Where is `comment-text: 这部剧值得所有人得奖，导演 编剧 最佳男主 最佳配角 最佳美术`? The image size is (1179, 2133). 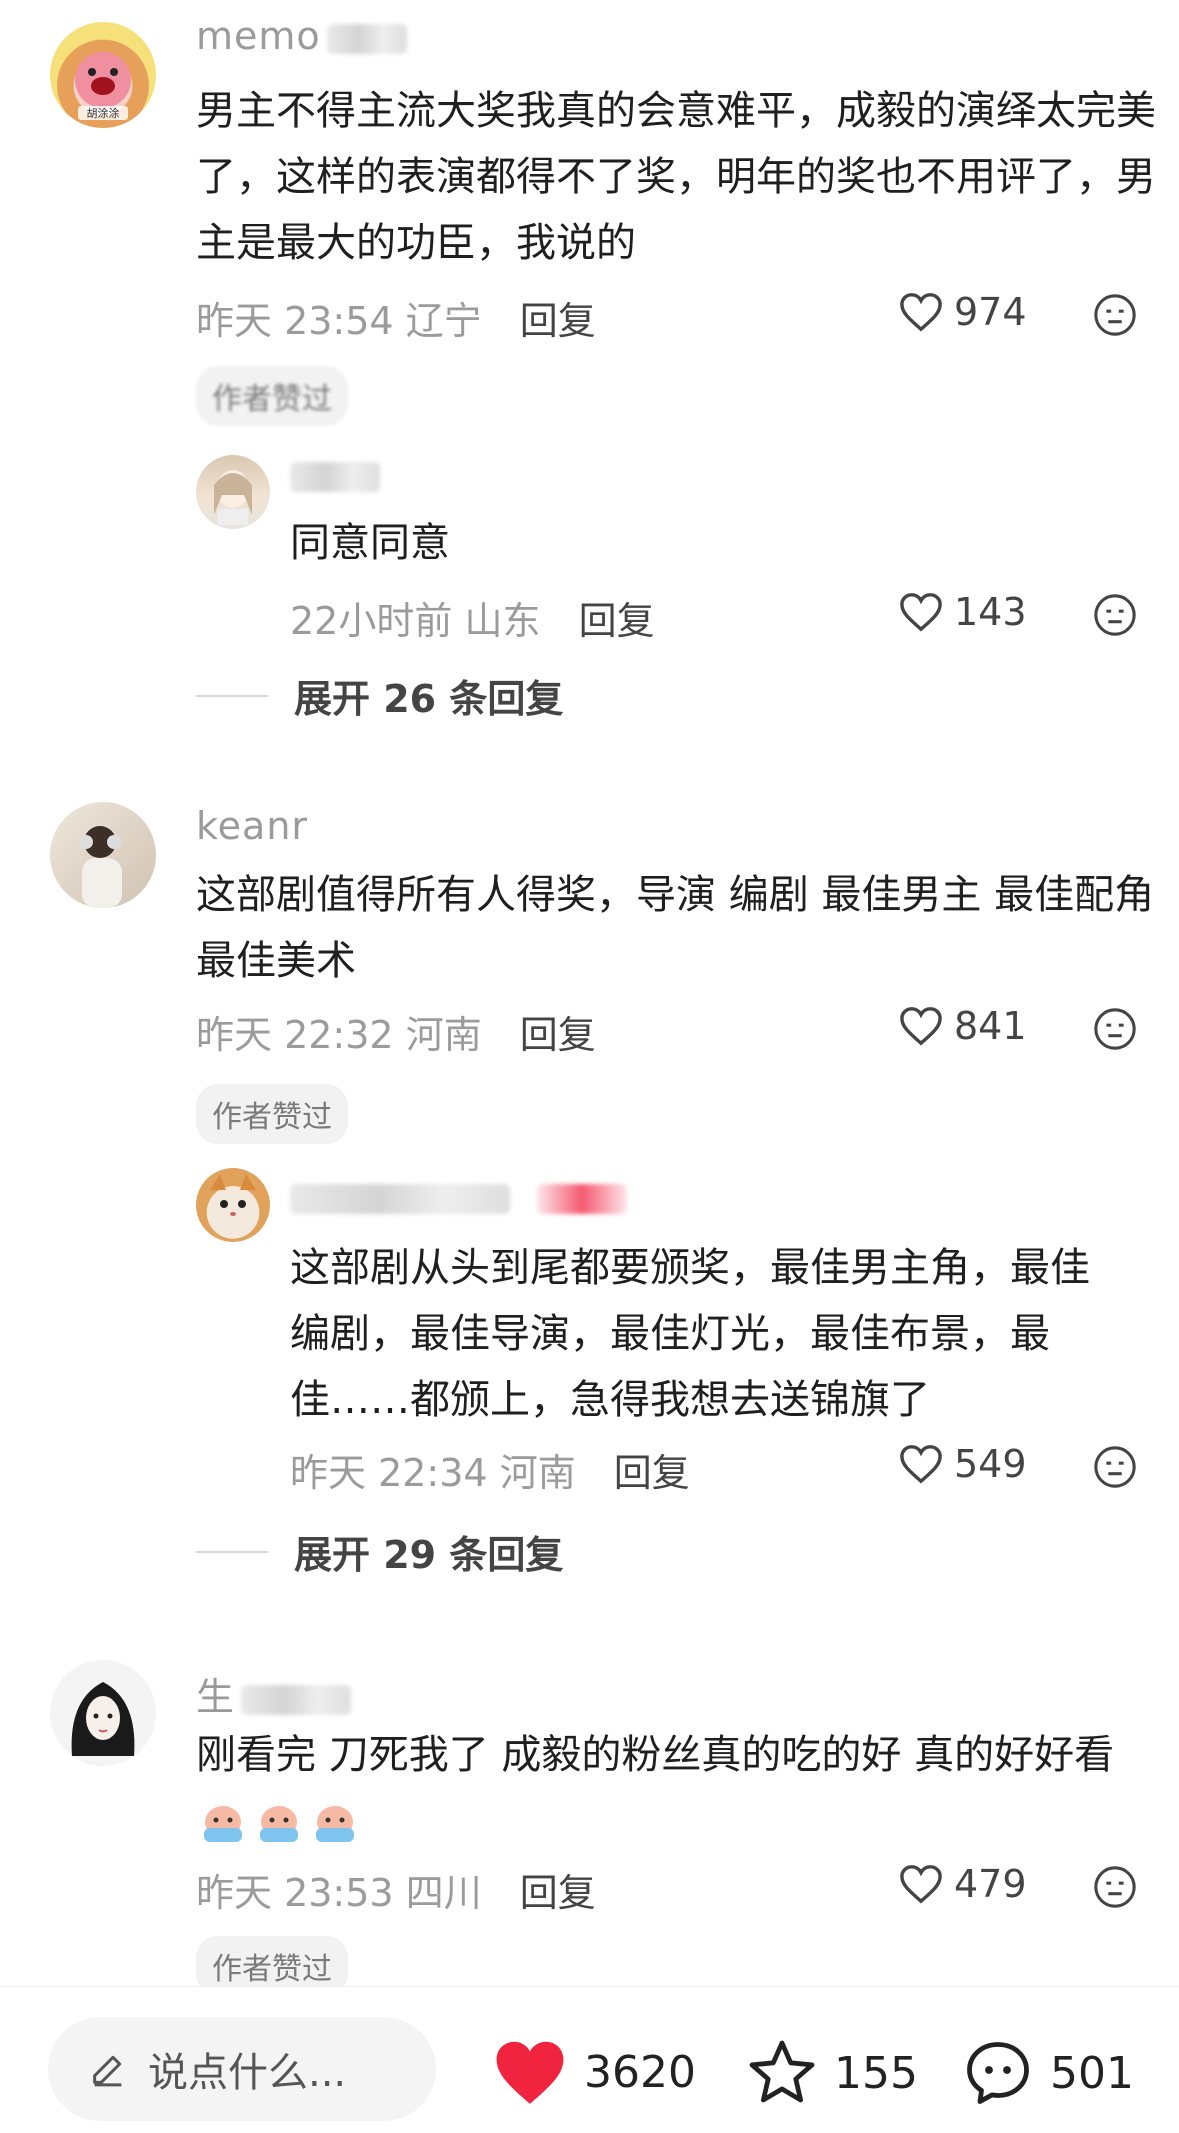
comment-text: 这部剧值得所有人得奖，导演 编剧 最佳男主 最佳配角 最佳美术 is located at coordinates (675, 928).